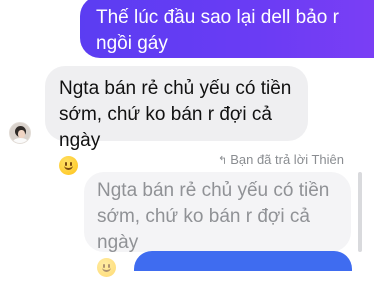 This screenshot has width=374, height=282. I want to click on quote-indicator-bar, so click(360, 212).